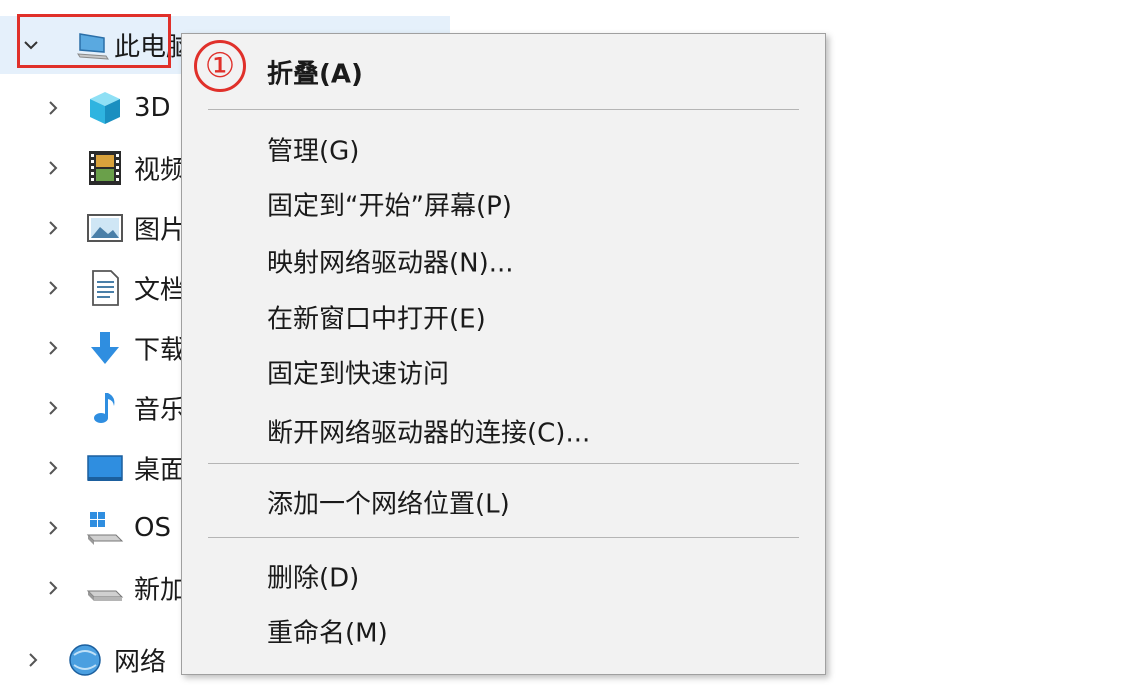 This screenshot has width=1124, height=690. Describe the element at coordinates (105, 468) in the screenshot. I see `desktop-icon` at that location.